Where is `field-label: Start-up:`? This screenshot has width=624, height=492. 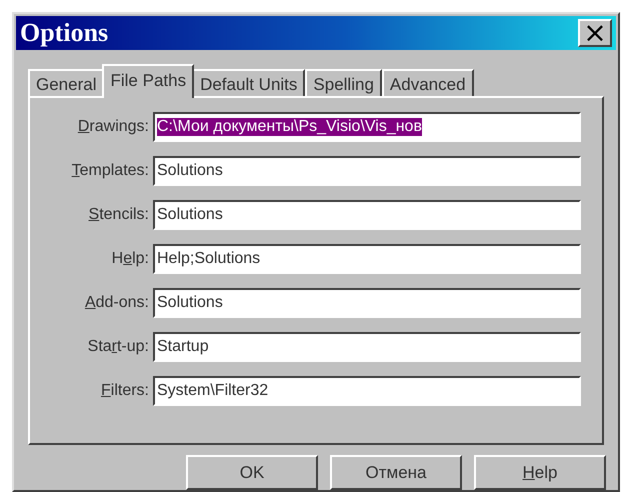 field-label: Start-up: is located at coordinates (118, 347).